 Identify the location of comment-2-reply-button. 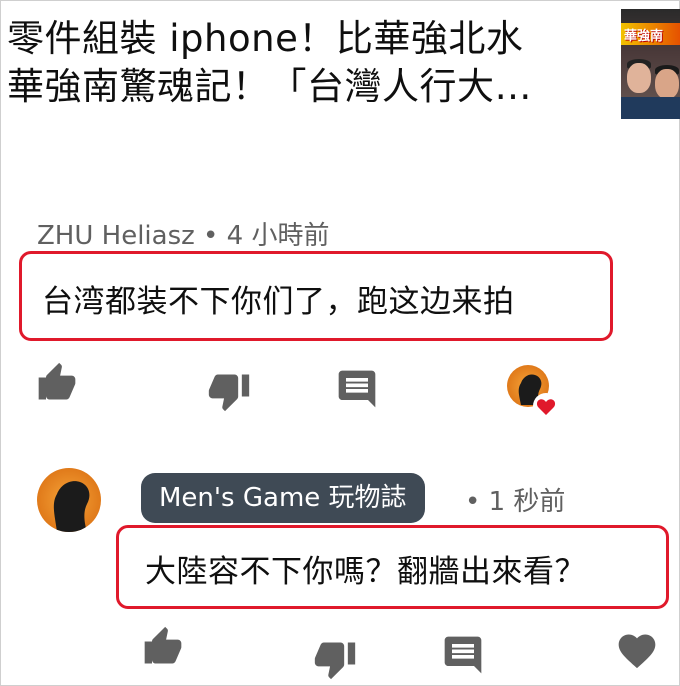
(463, 655).